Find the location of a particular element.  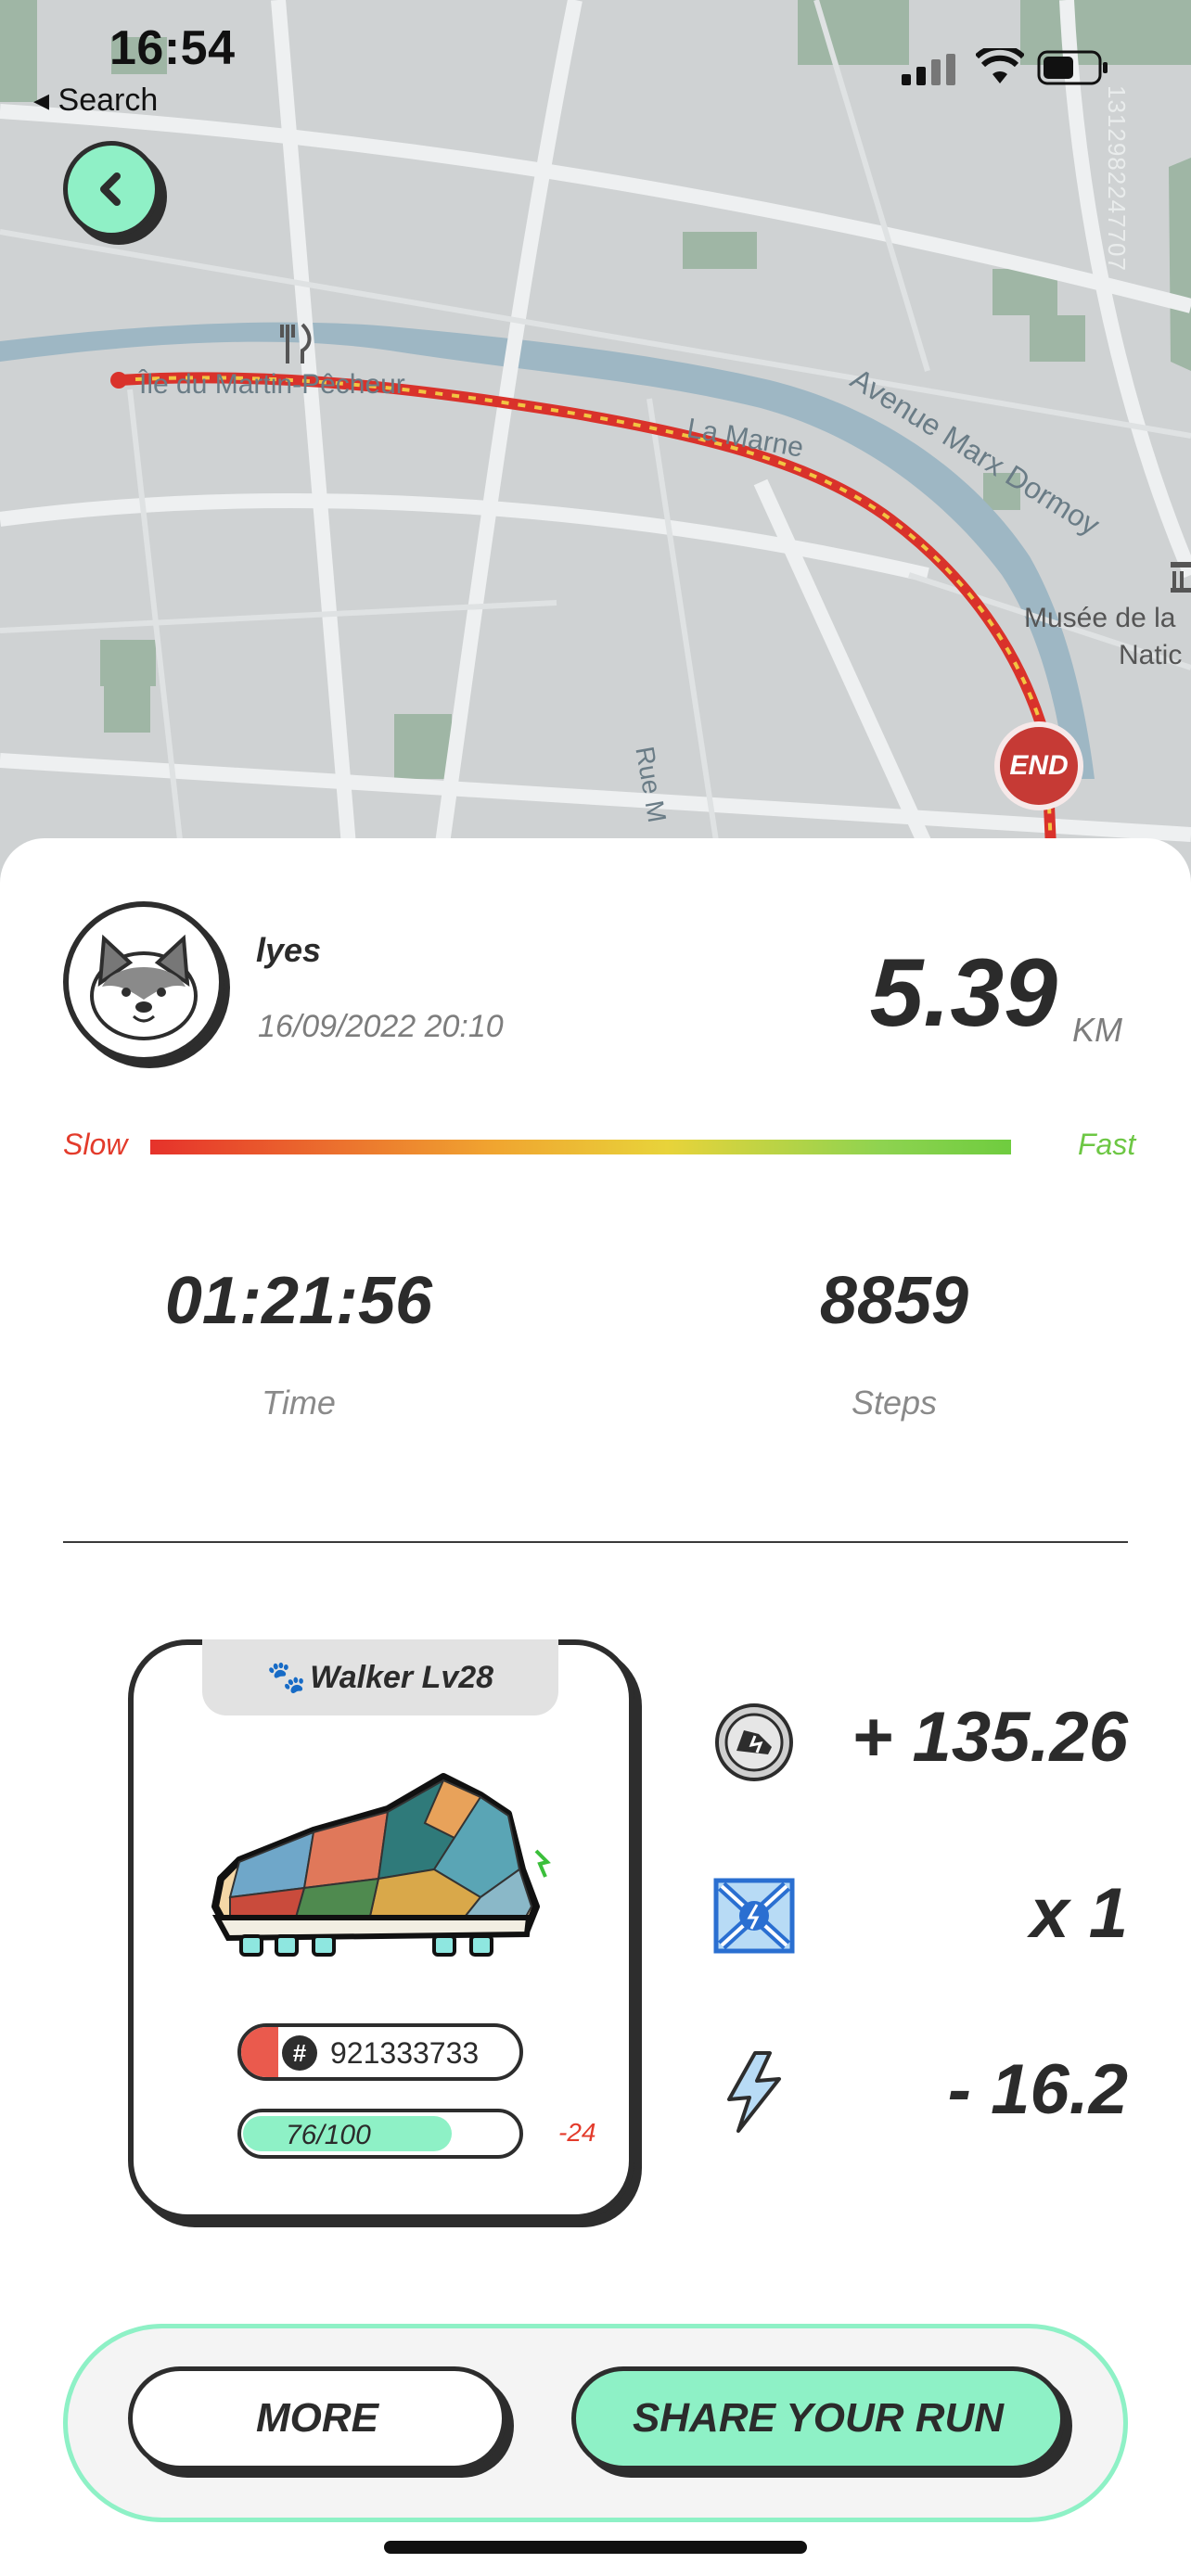

sneaker-id: 921333733 is located at coordinates (405, 2053).